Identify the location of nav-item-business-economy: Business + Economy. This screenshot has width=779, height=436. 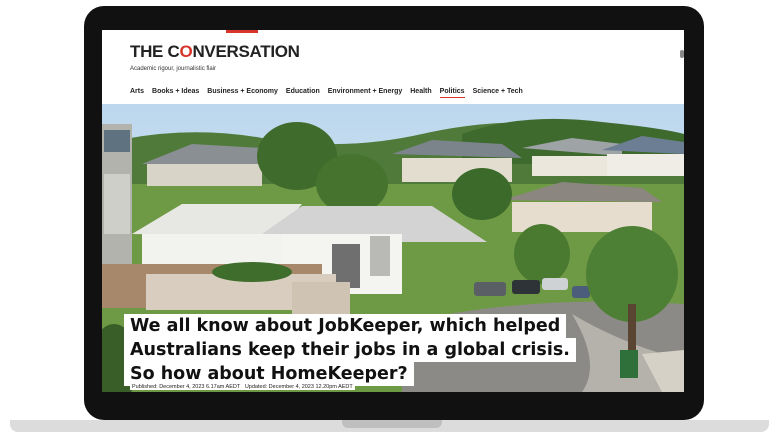
(242, 93).